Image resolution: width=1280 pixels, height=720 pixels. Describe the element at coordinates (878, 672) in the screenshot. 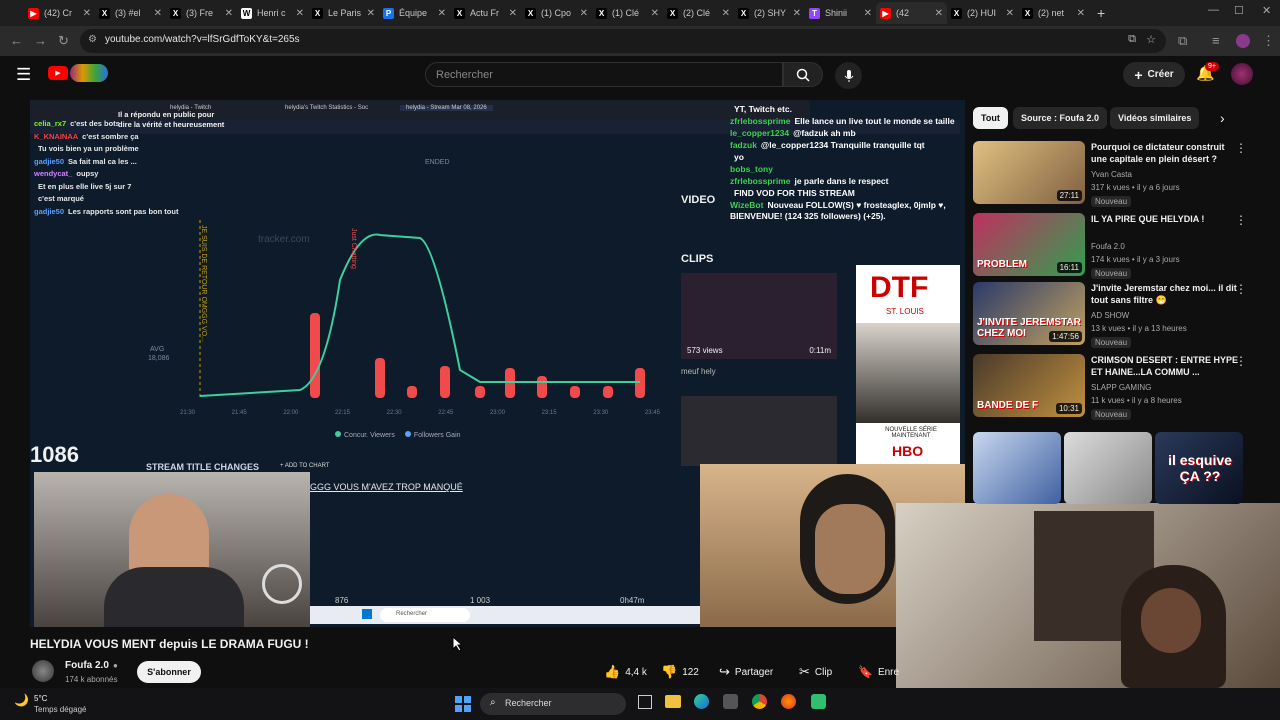

I see `save-button: 🔖 Enre` at that location.